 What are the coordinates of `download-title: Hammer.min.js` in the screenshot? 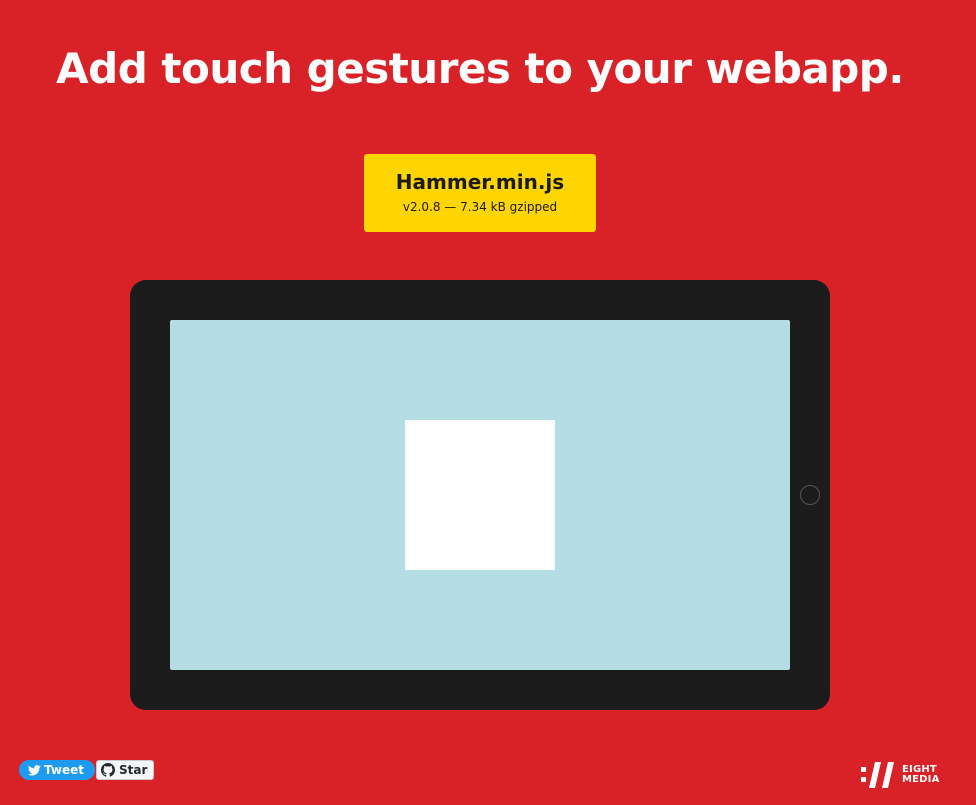 It's located at (480, 182).